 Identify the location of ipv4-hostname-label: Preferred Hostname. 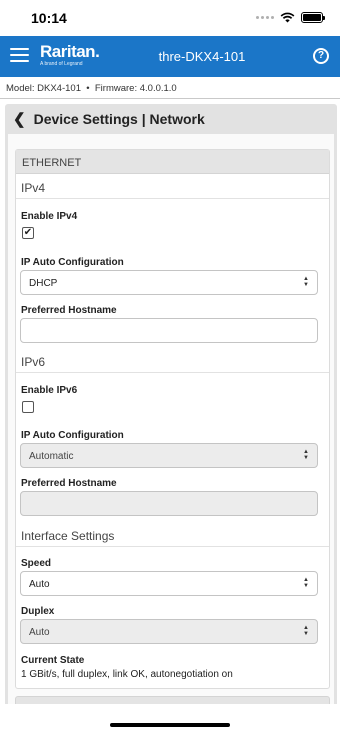
(69, 310).